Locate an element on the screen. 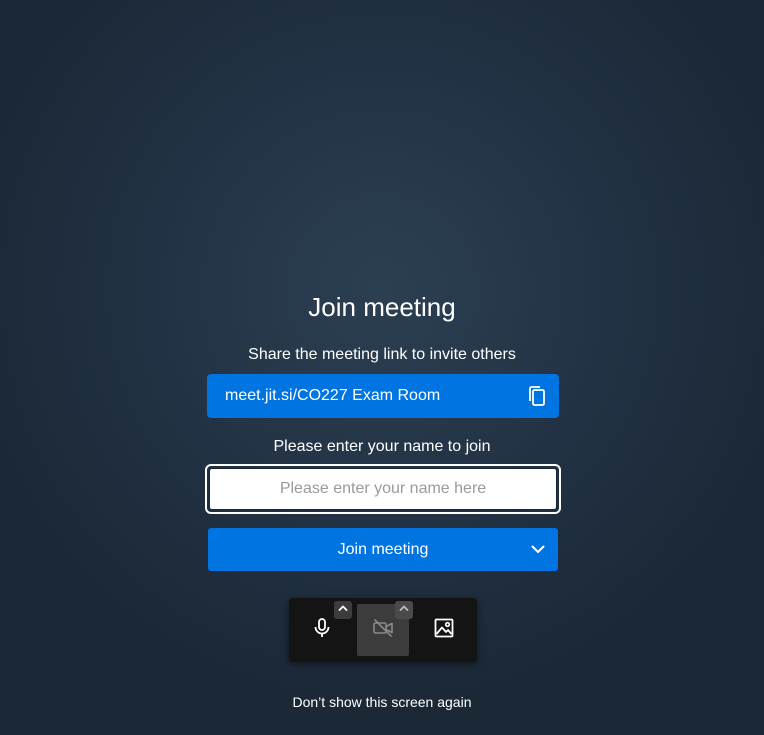 This screenshot has height=735, width=764. page-title: Join meeting is located at coordinates (382, 307).